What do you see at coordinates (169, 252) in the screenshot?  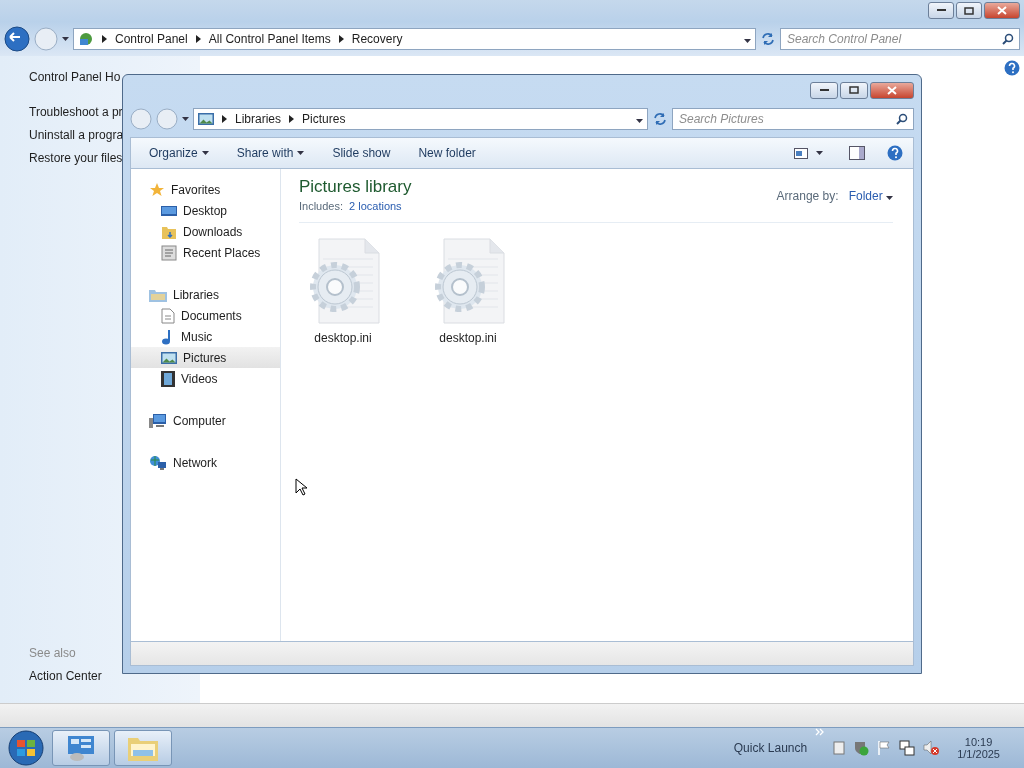 I see `recent-places-icon` at bounding box center [169, 252].